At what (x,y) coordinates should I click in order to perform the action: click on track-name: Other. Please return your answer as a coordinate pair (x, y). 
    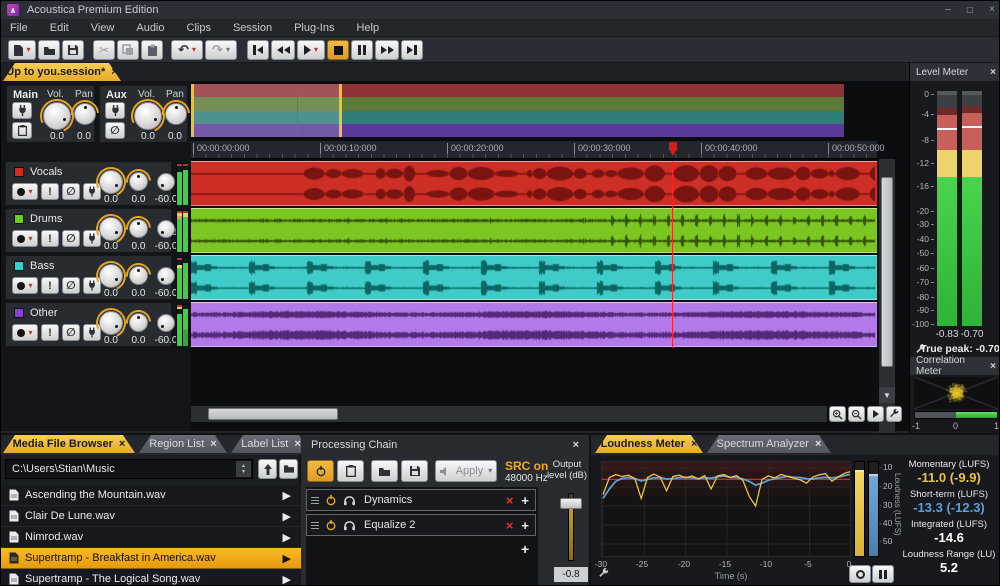
    Looking at the image, I should click on (44, 313).